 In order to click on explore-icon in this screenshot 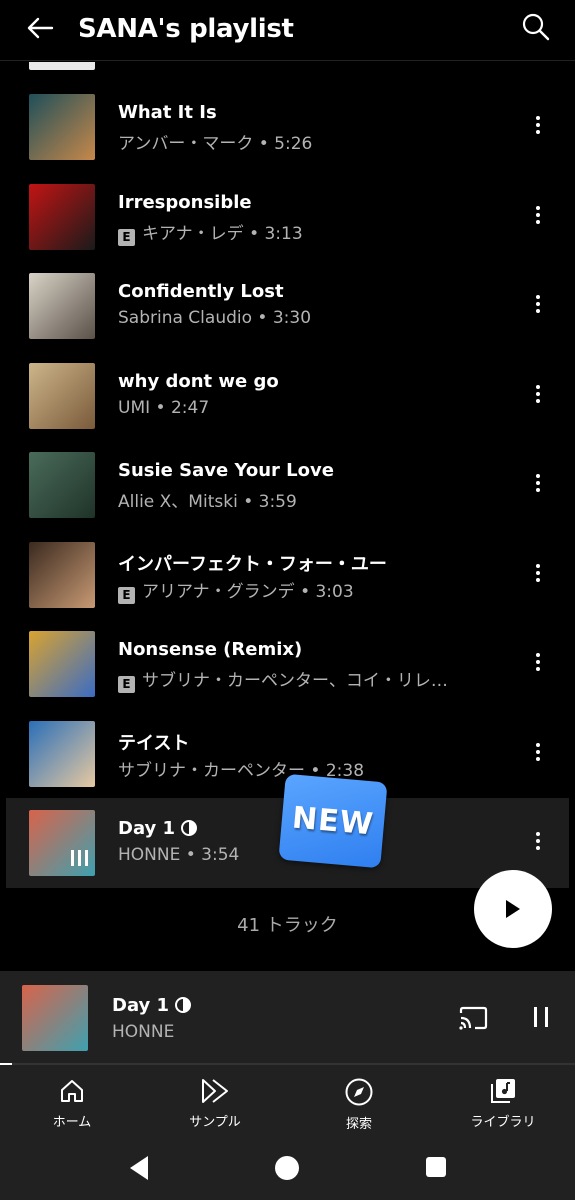, I will do `click(359, 1092)`.